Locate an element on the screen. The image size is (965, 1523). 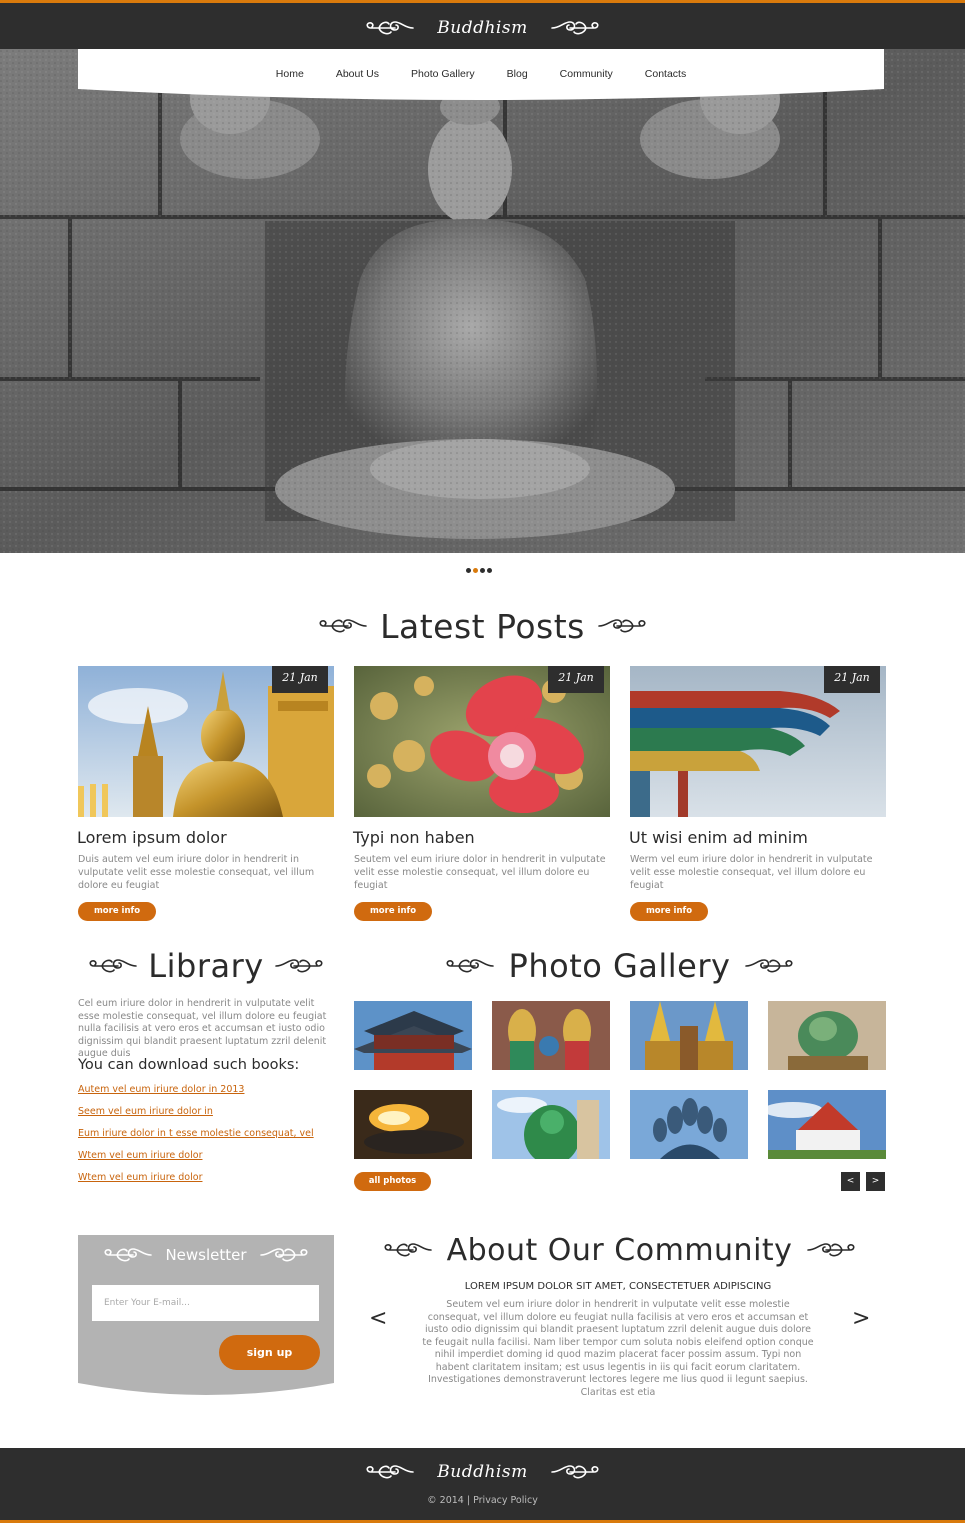
slider-pagination is located at coordinates (479, 570).